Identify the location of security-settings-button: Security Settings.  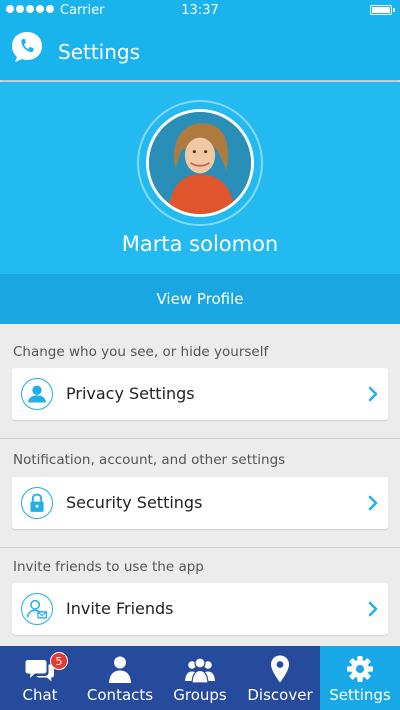
(200, 503).